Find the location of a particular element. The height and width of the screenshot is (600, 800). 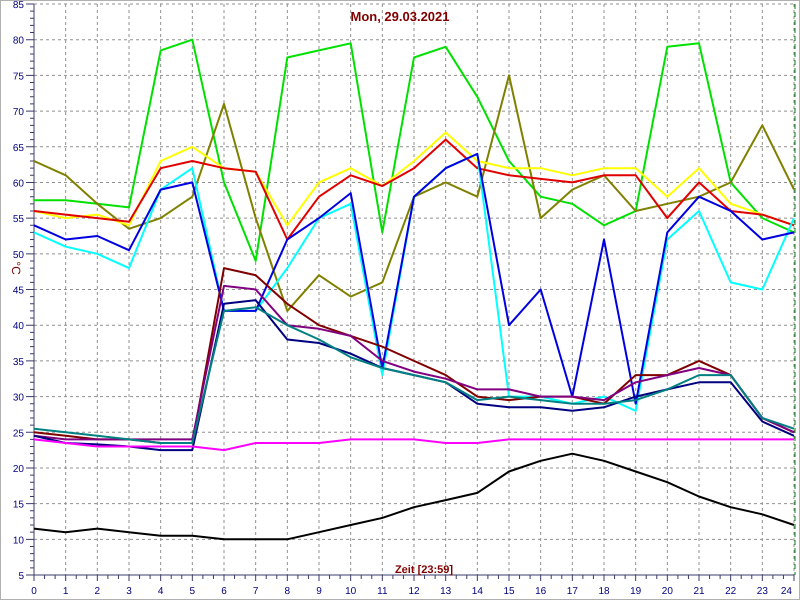

tick-label: 21 is located at coordinates (699, 591).